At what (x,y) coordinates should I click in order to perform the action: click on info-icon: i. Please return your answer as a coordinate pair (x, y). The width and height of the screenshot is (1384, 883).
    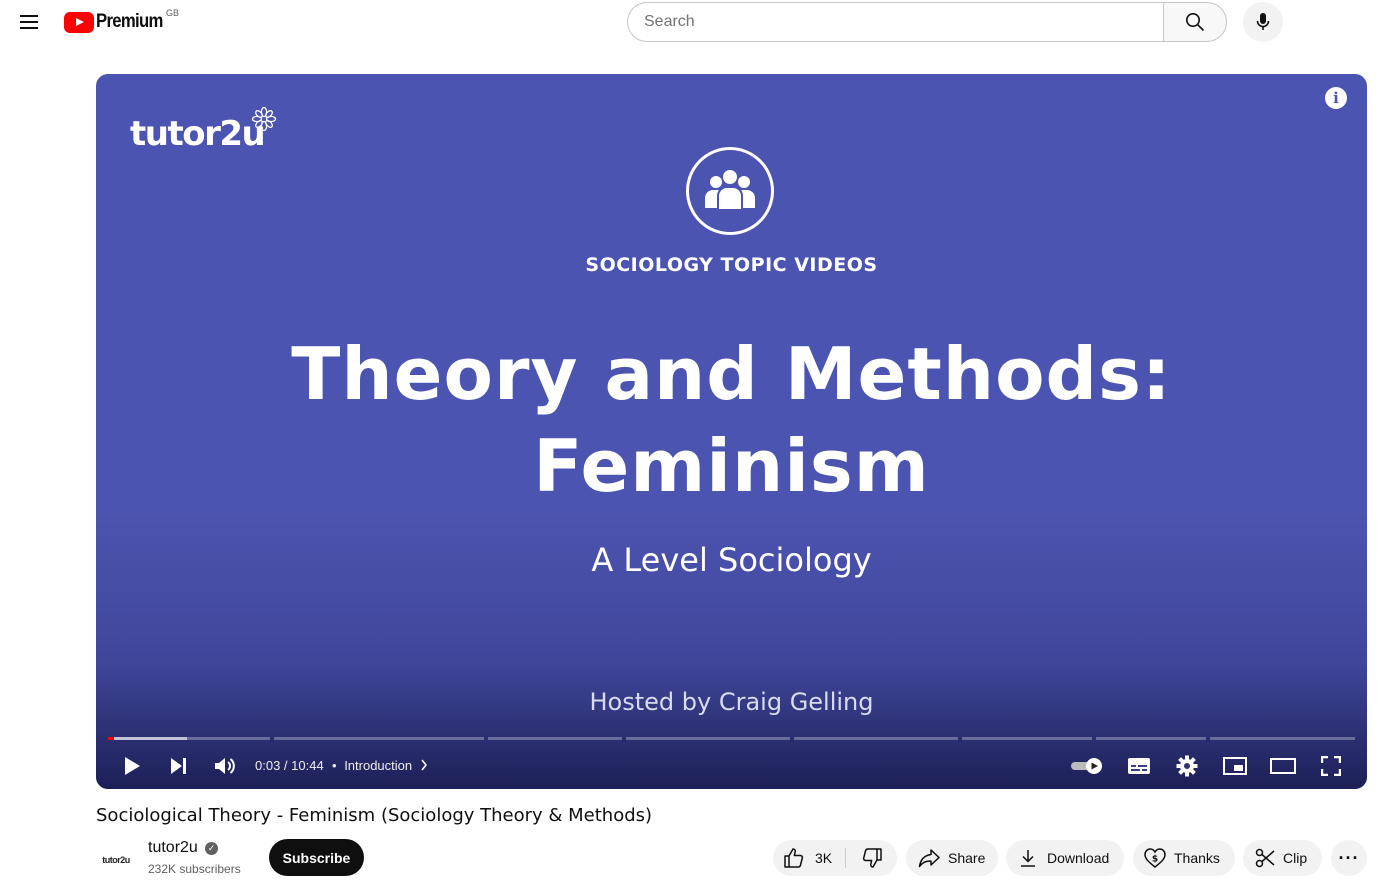
    Looking at the image, I should click on (1336, 98).